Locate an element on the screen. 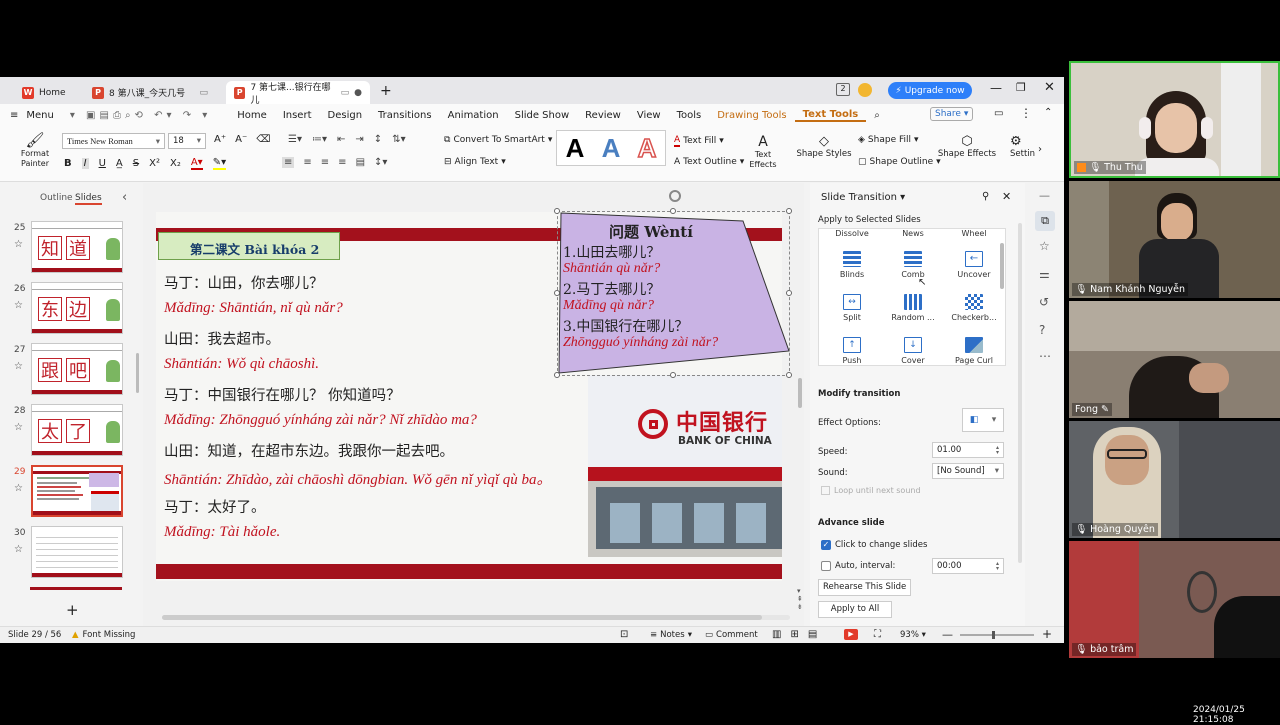 This screenshot has width=1280, height=725. menu-drawing-tools: Drawing Tools is located at coordinates (751, 115).